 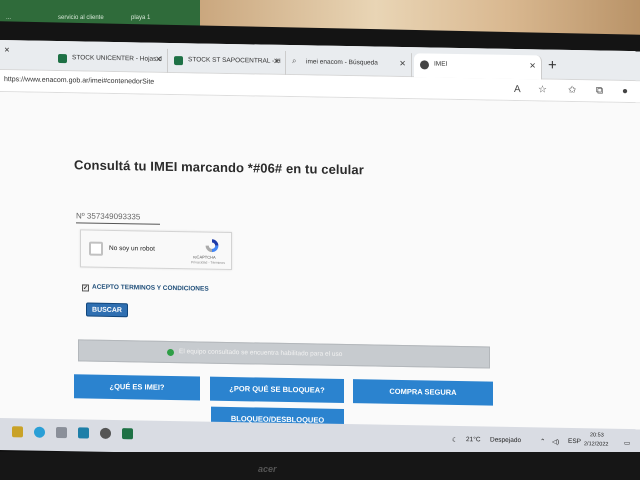 I want to click on tab-stock-unicenter: STOCK UNICENTER - Hojas d ✕, so click(x=110, y=59).